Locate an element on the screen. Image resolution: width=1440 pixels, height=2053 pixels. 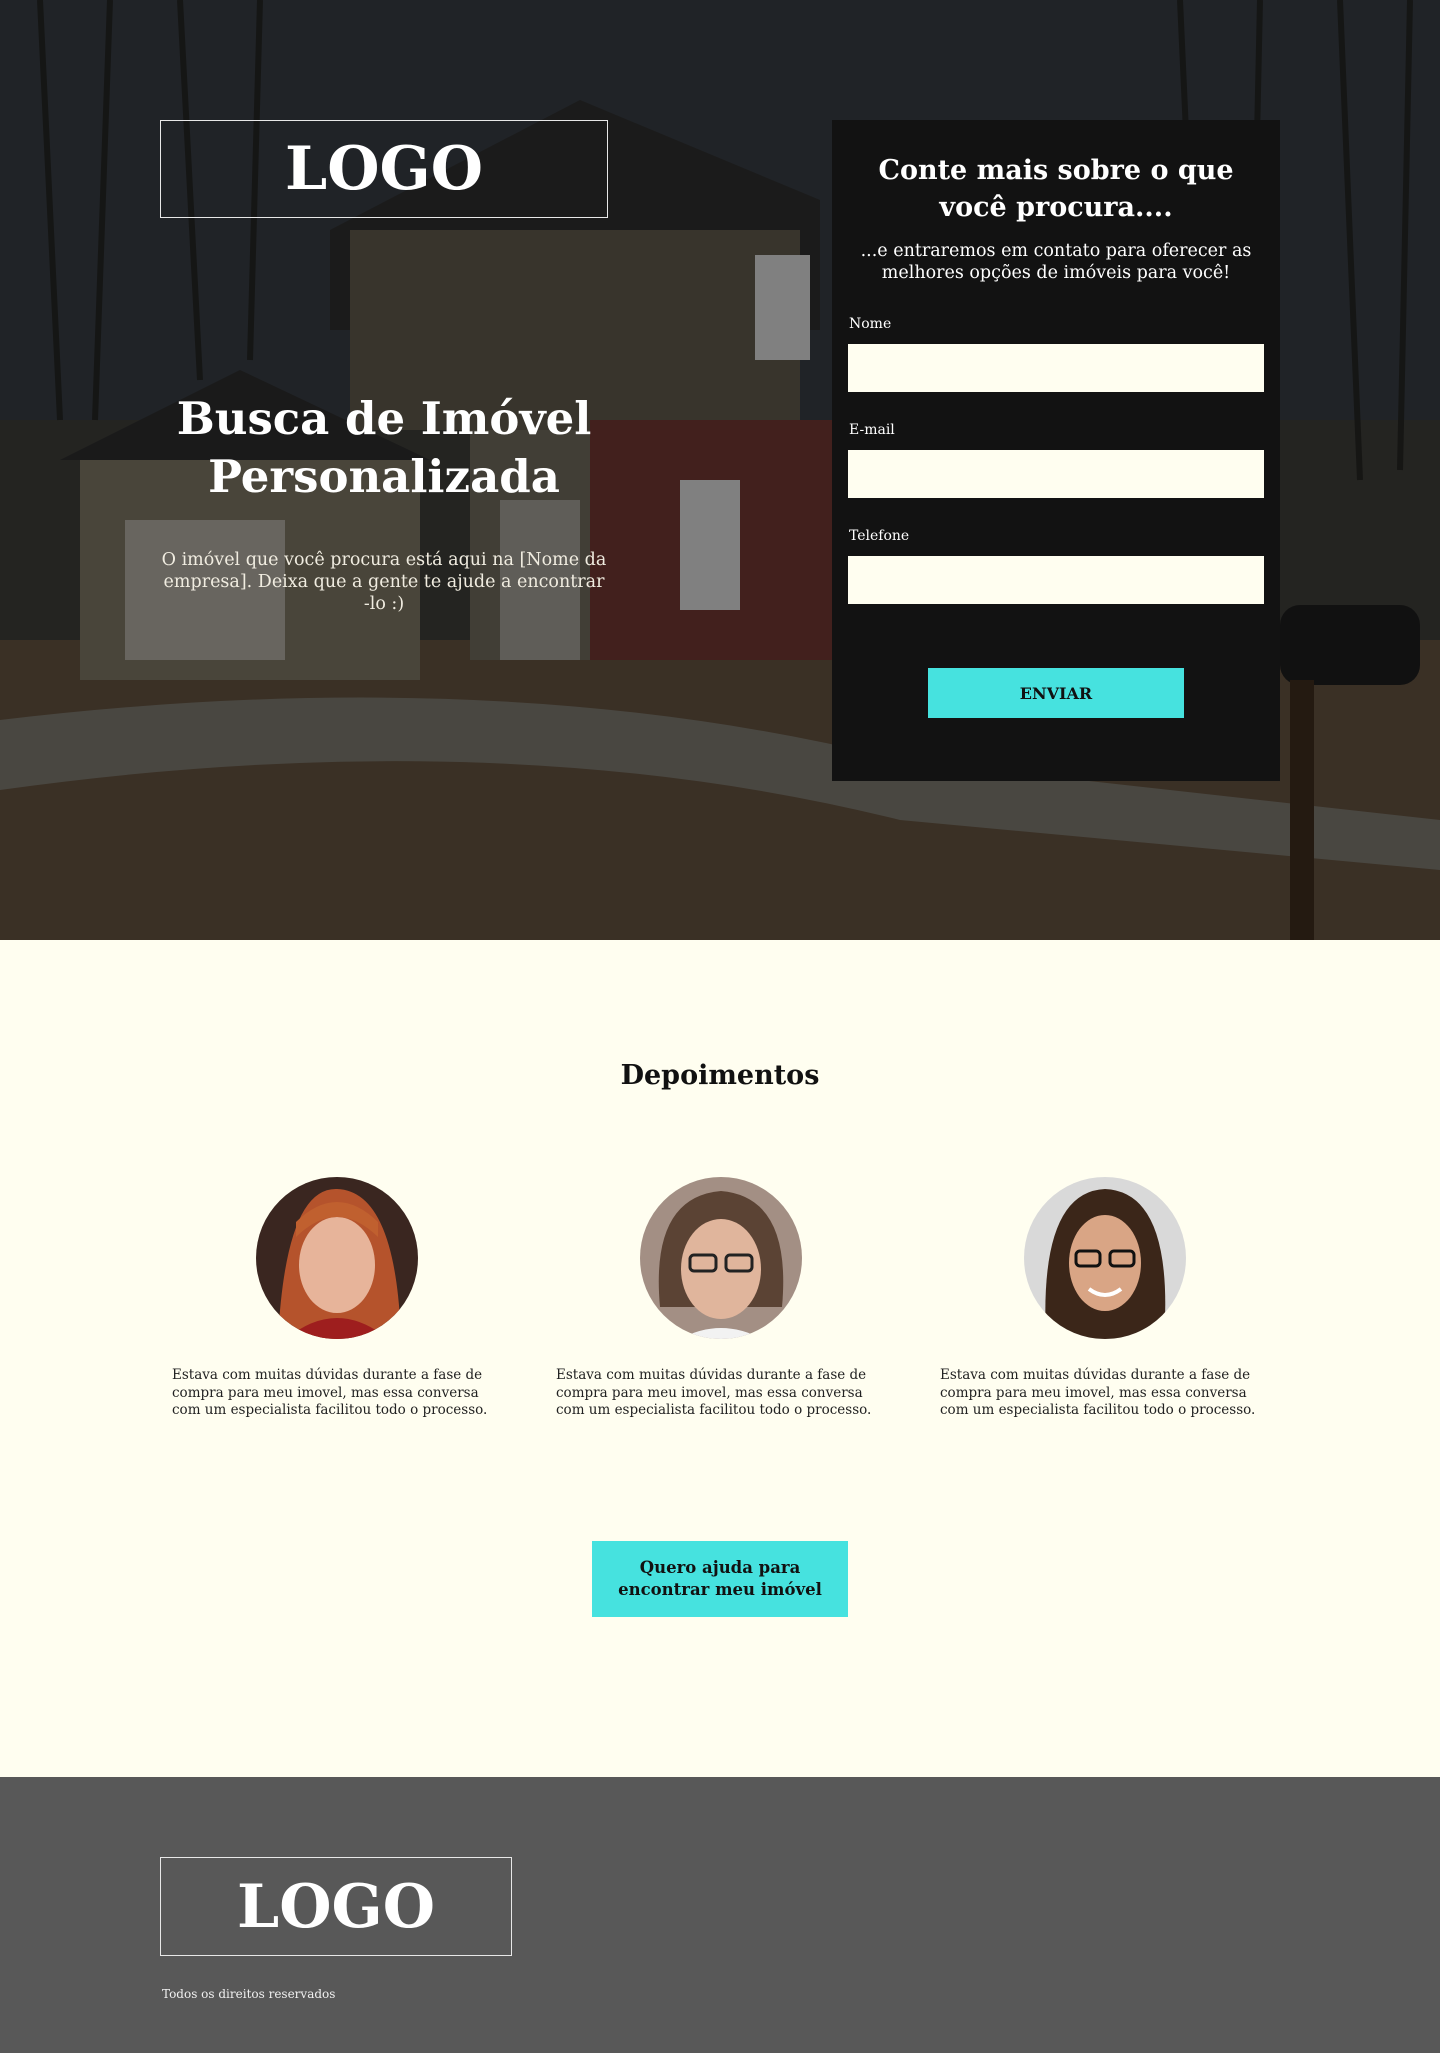
phone-field is located at coordinates (1056, 580).